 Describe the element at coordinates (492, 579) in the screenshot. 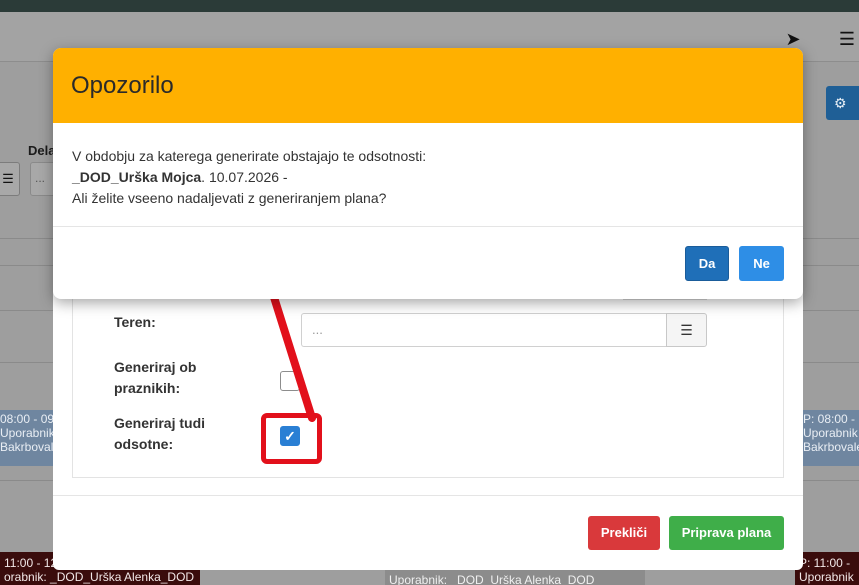

I see `event-user: Uporabnik: _DOD_Urška Alenka_DOD` at that location.